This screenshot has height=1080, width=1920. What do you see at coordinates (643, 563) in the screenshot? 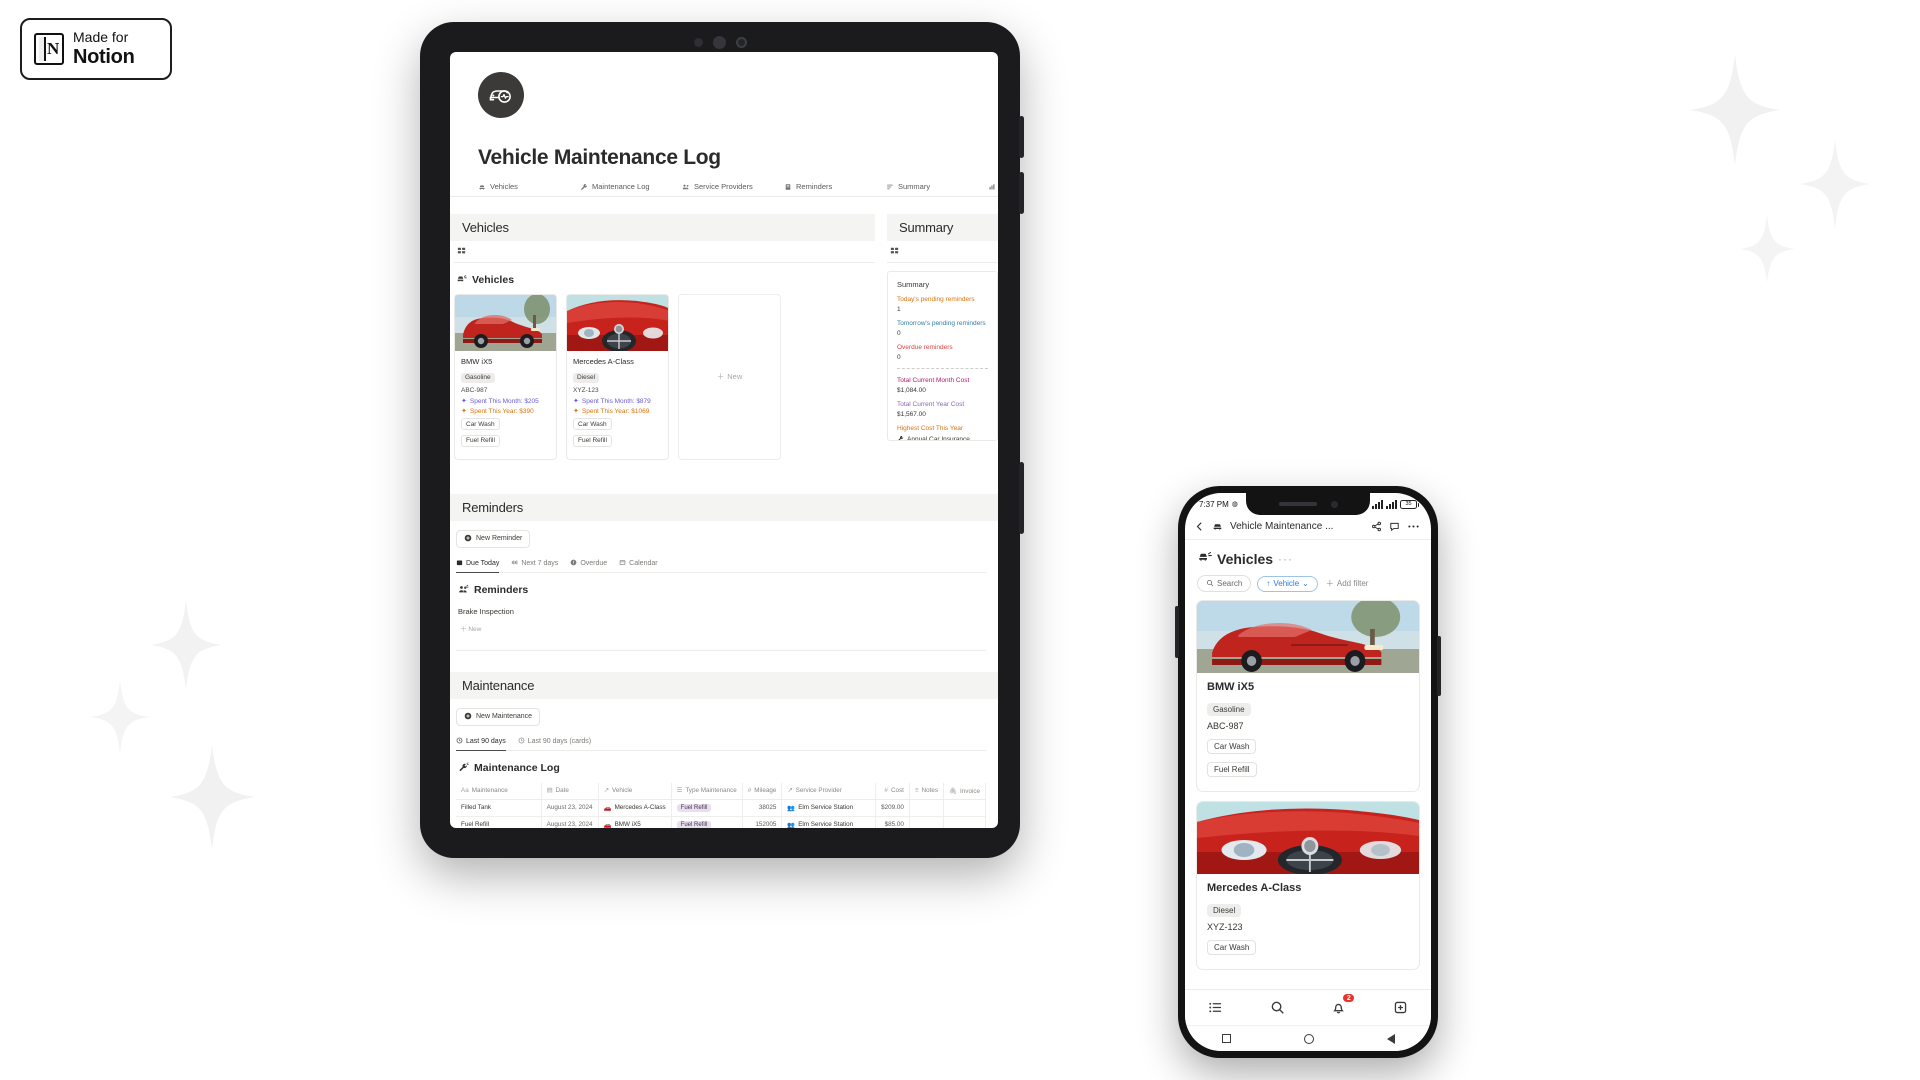
I see `view-tab-label: Calendar` at bounding box center [643, 563].